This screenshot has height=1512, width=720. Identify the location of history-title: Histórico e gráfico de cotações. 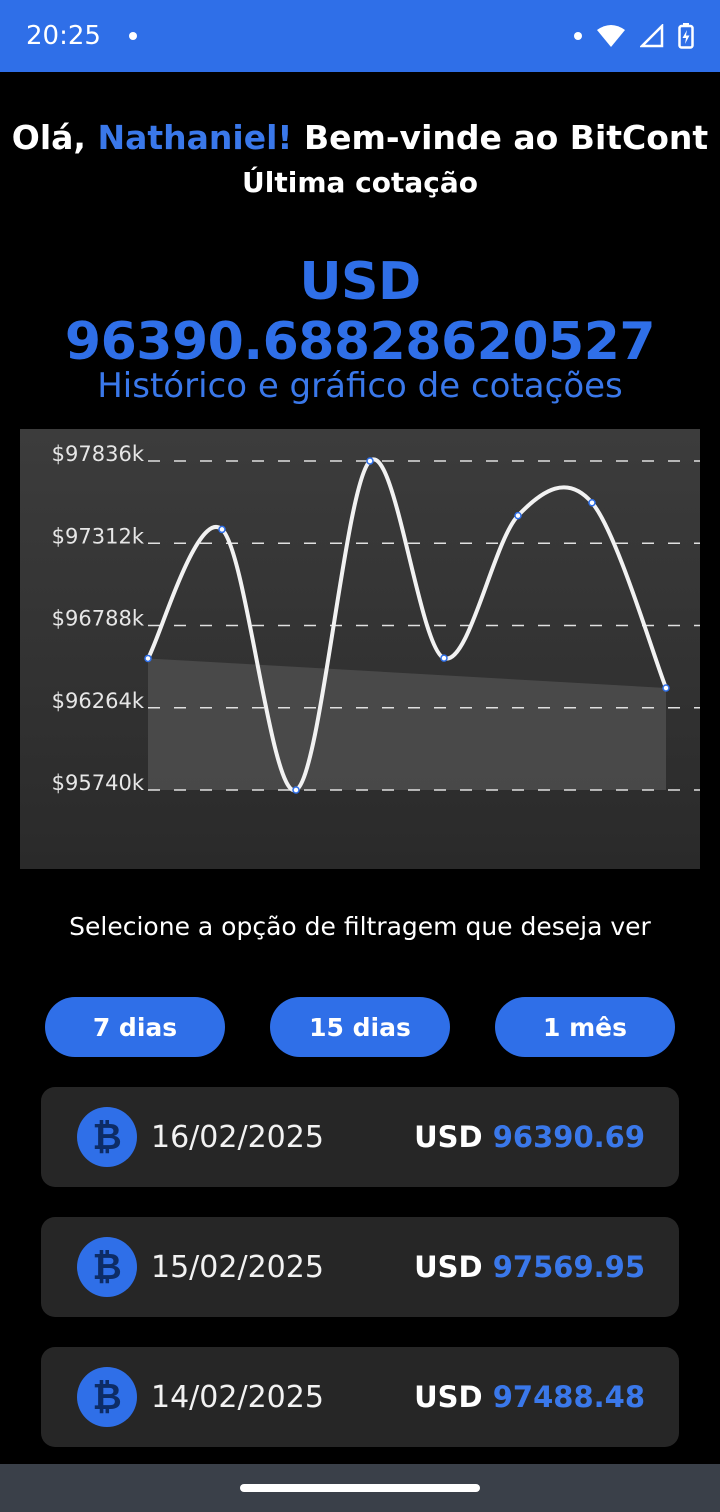
(360, 386).